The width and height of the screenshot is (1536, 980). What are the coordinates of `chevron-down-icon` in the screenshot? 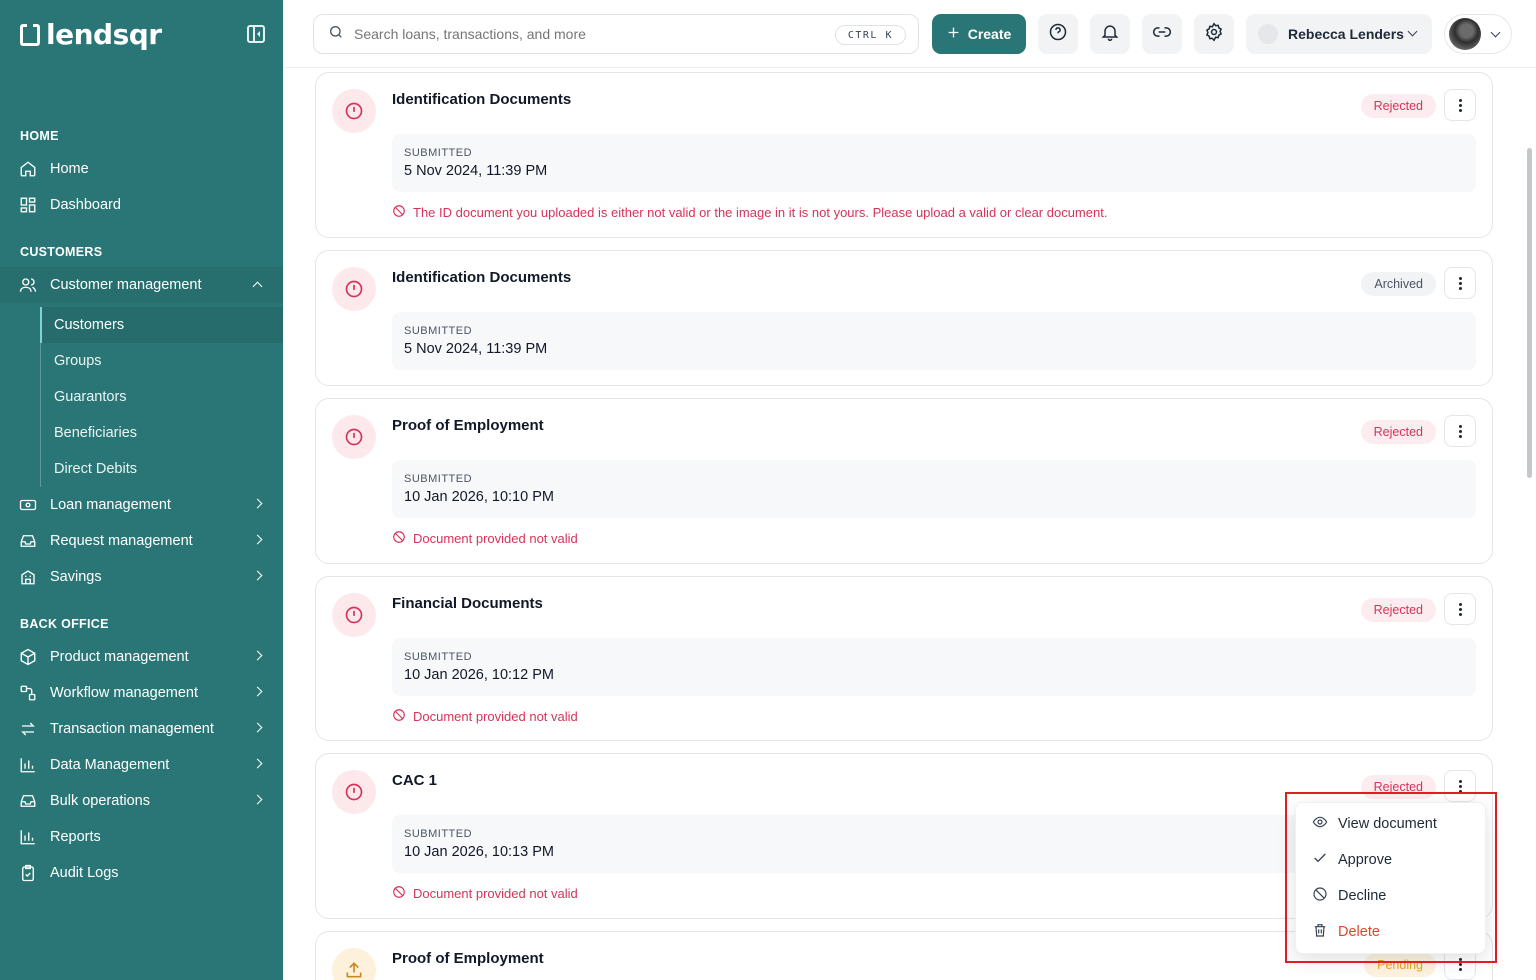 It's located at (1495, 32).